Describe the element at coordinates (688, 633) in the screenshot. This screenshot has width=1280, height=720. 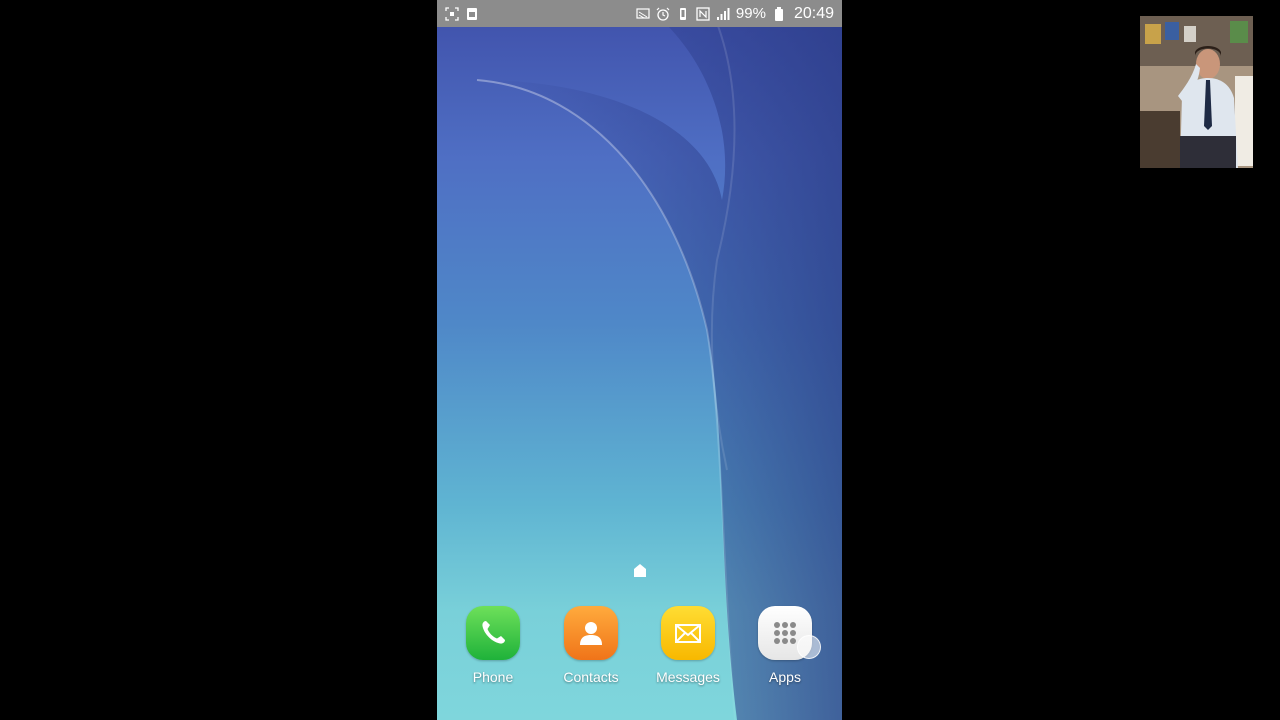
I see `envelope-icon` at that location.